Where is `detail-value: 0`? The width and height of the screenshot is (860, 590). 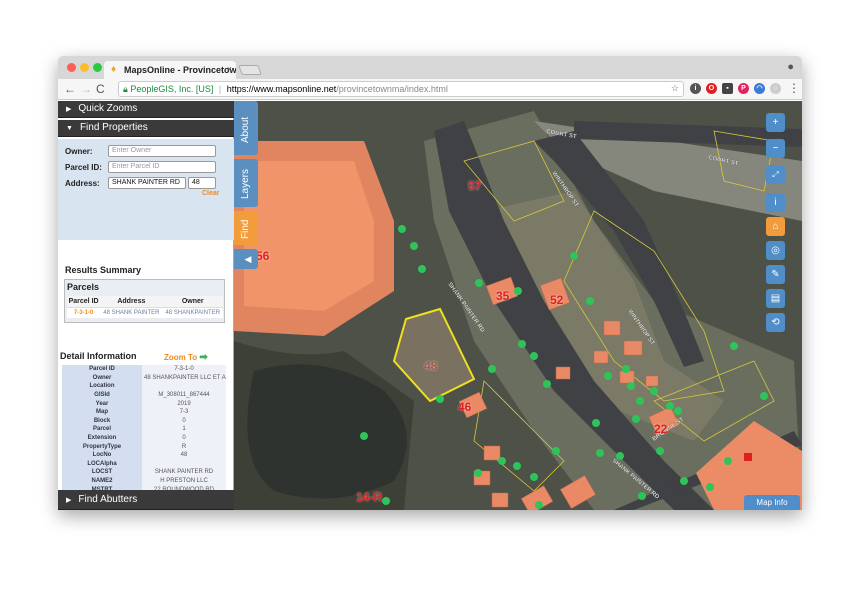 detail-value: 0 is located at coordinates (184, 438).